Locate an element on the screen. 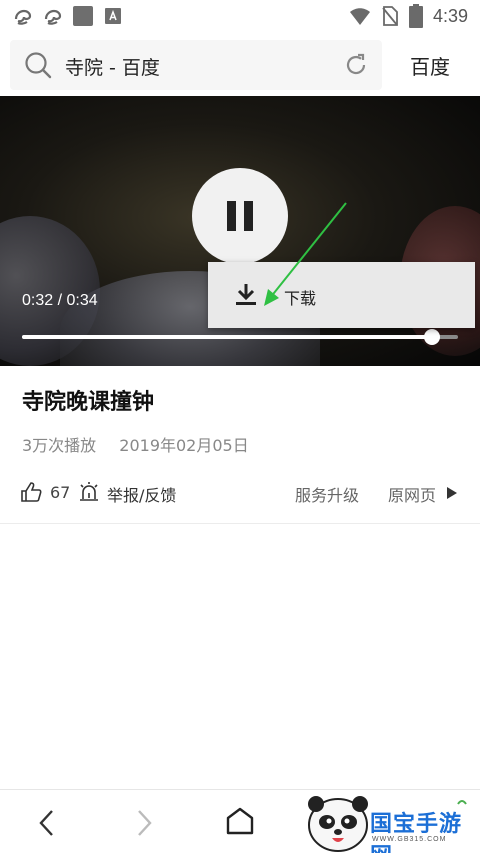 The width and height of the screenshot is (480, 853). search-icon is located at coordinates (38, 65).